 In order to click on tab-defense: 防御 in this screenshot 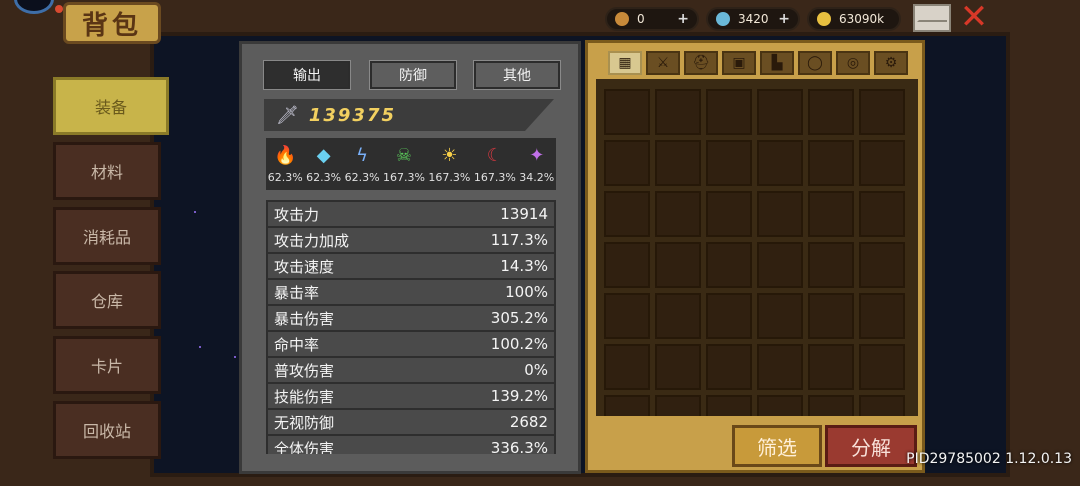, I will do `click(413, 75)`.